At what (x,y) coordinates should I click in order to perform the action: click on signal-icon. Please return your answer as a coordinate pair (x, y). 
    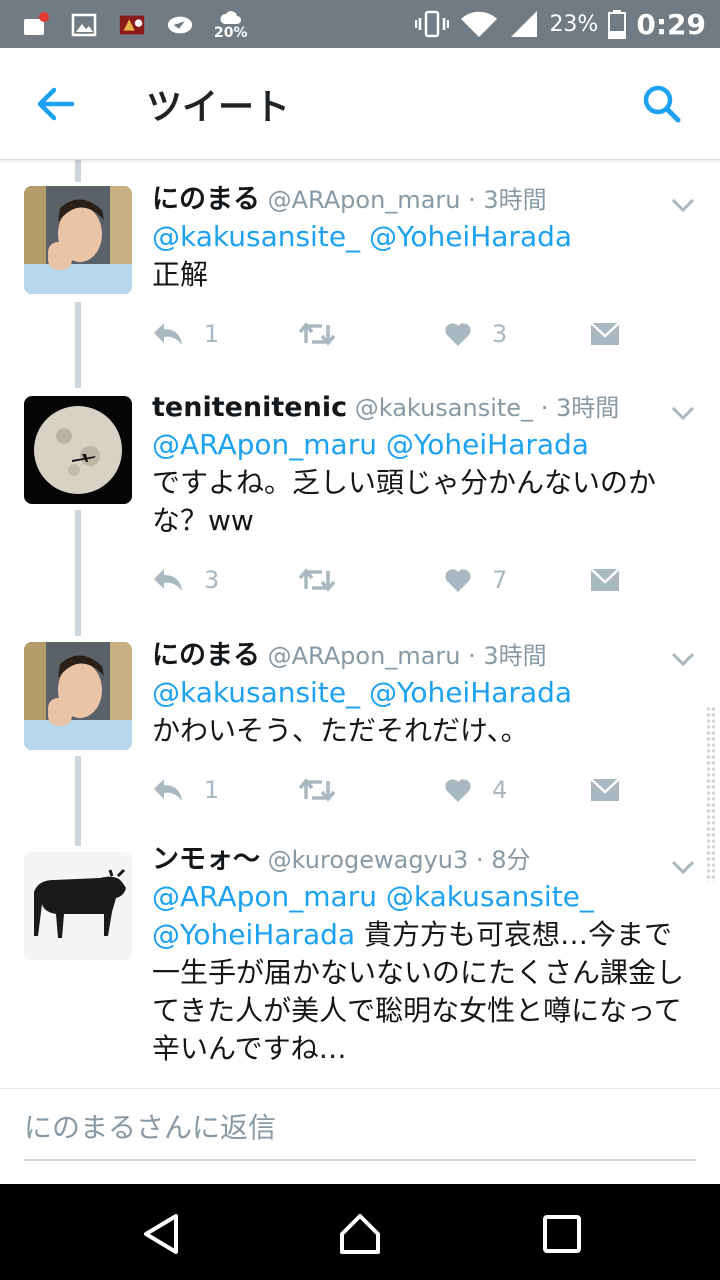
    Looking at the image, I should click on (524, 24).